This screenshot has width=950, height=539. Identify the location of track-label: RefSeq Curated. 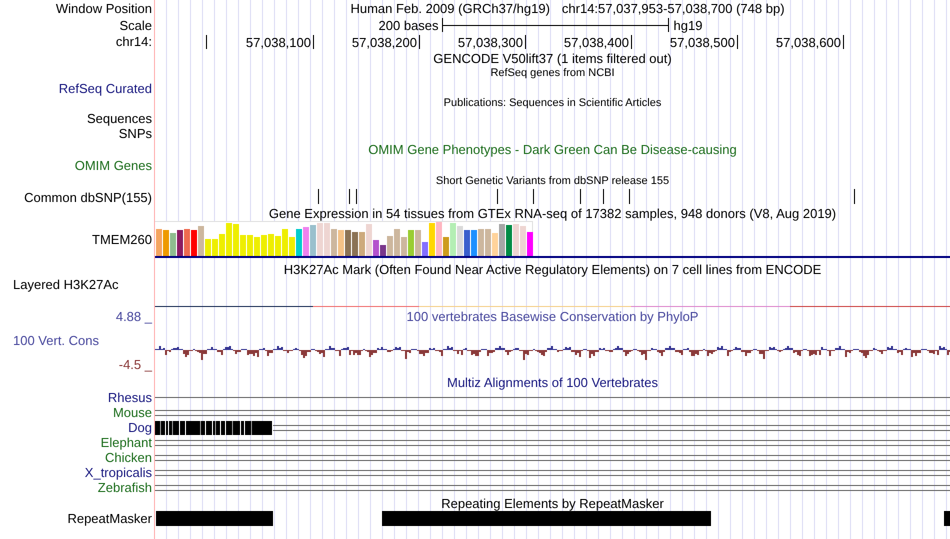
(105, 88).